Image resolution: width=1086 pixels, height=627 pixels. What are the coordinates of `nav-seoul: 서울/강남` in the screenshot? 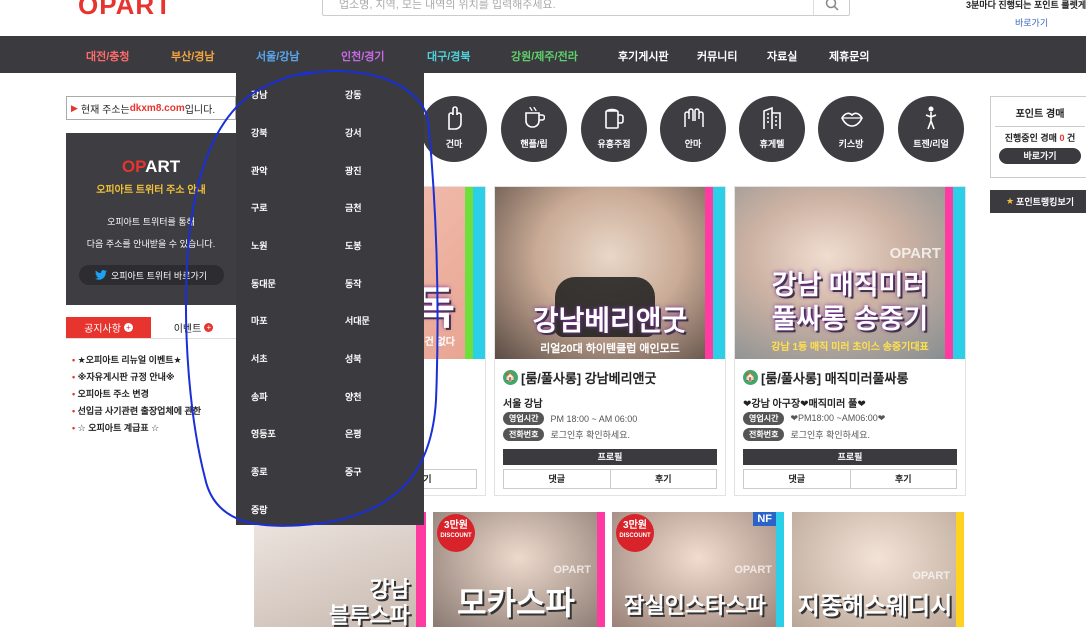 It's located at (278, 56).